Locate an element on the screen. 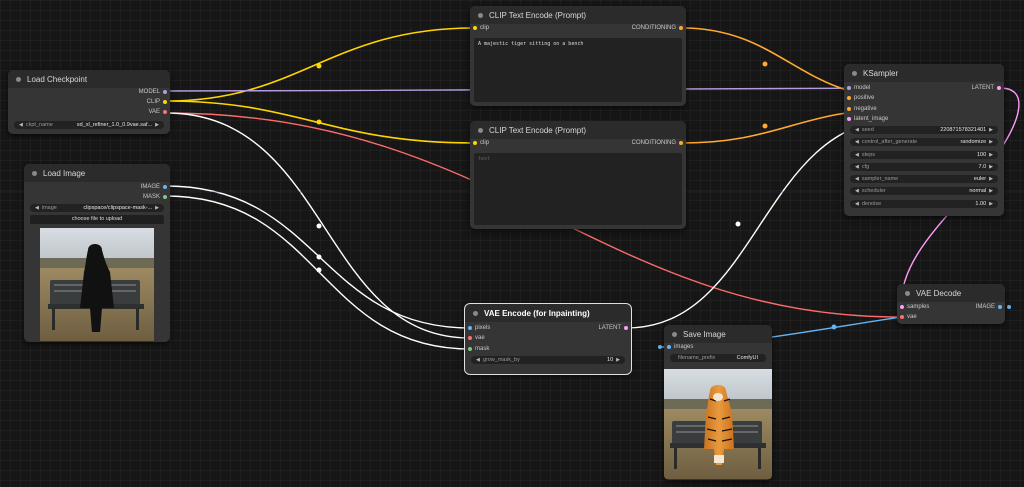 The height and width of the screenshot is (487, 1024). denoise-widget: ◀ denoise 1.00 ▶ is located at coordinates (924, 204).